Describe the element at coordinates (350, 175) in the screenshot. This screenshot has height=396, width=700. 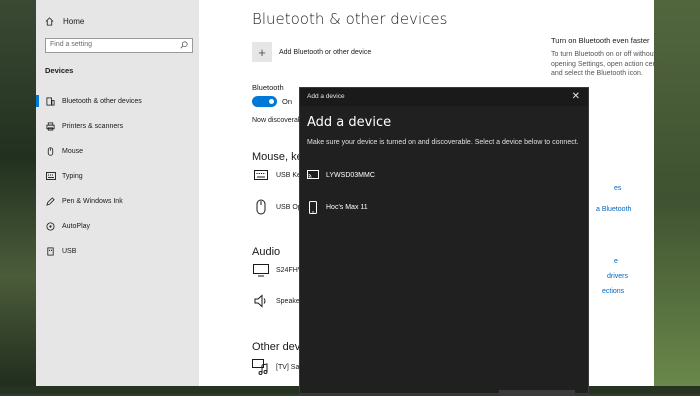
I see `dialog-device-name: LYWSD03MMC` at that location.